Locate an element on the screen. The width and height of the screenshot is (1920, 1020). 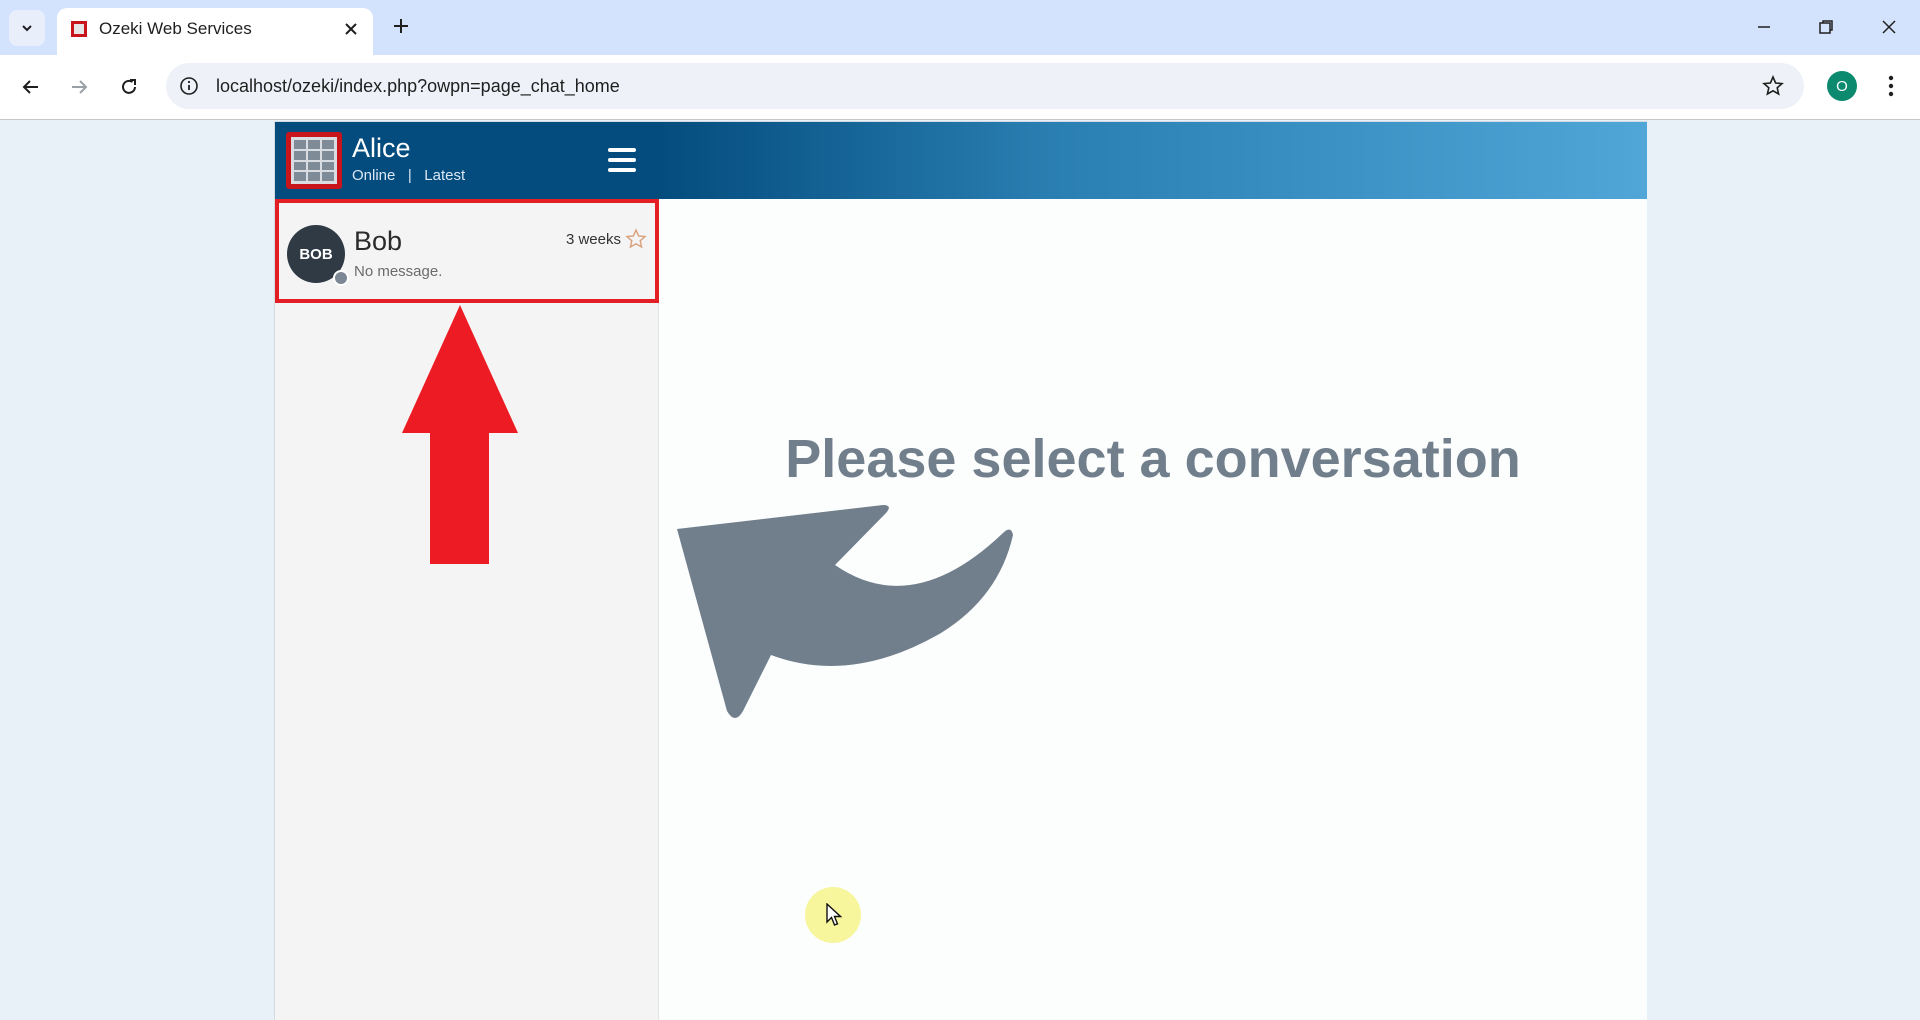
tab-search-button is located at coordinates (27, 28).